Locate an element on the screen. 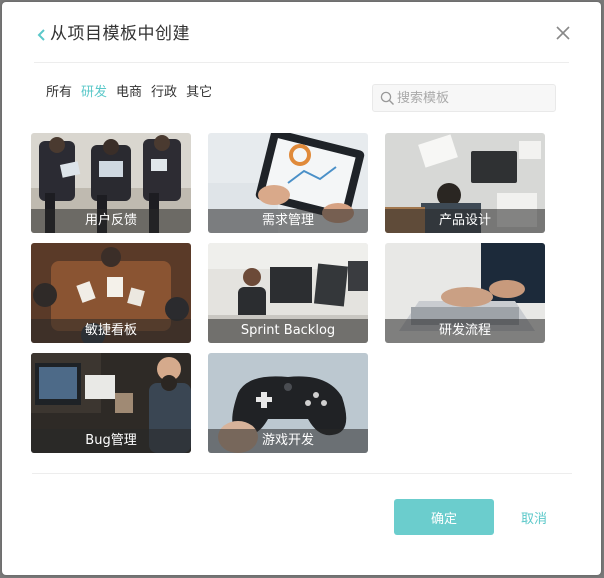 Image resolution: width=604 pixels, height=578 pixels. dialog-title: 从项目模板中创建 is located at coordinates (120, 34).